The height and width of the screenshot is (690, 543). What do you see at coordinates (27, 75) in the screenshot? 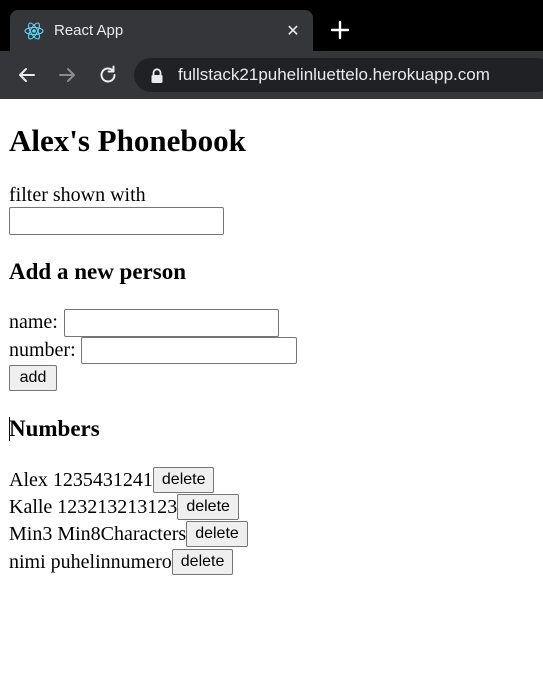
I see `back-arrow-icon` at bounding box center [27, 75].